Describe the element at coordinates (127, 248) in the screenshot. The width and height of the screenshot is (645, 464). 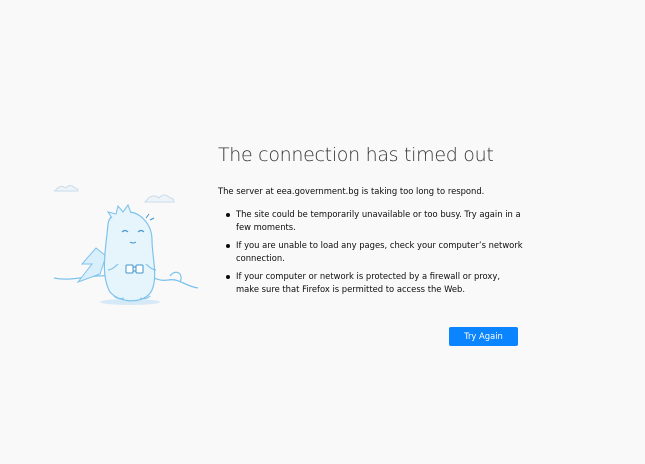
I see `dino-unplugged-cable-icon` at that location.